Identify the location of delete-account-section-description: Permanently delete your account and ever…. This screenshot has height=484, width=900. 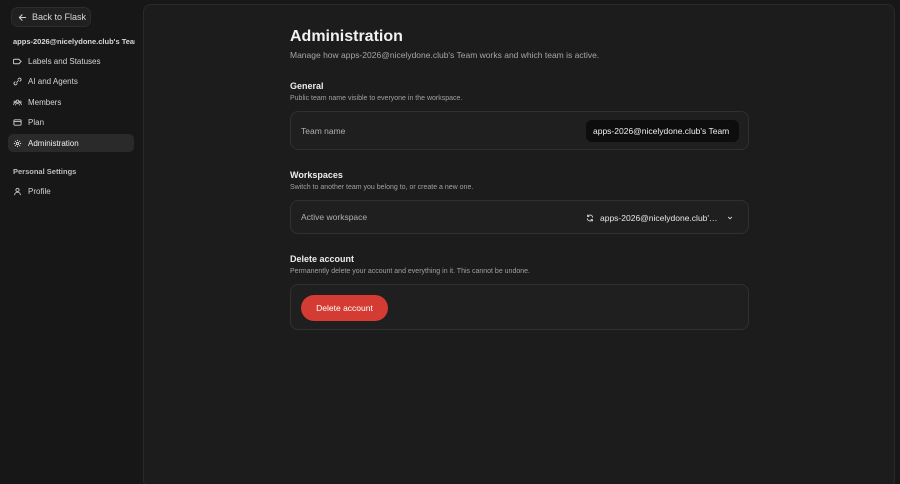
(410, 271).